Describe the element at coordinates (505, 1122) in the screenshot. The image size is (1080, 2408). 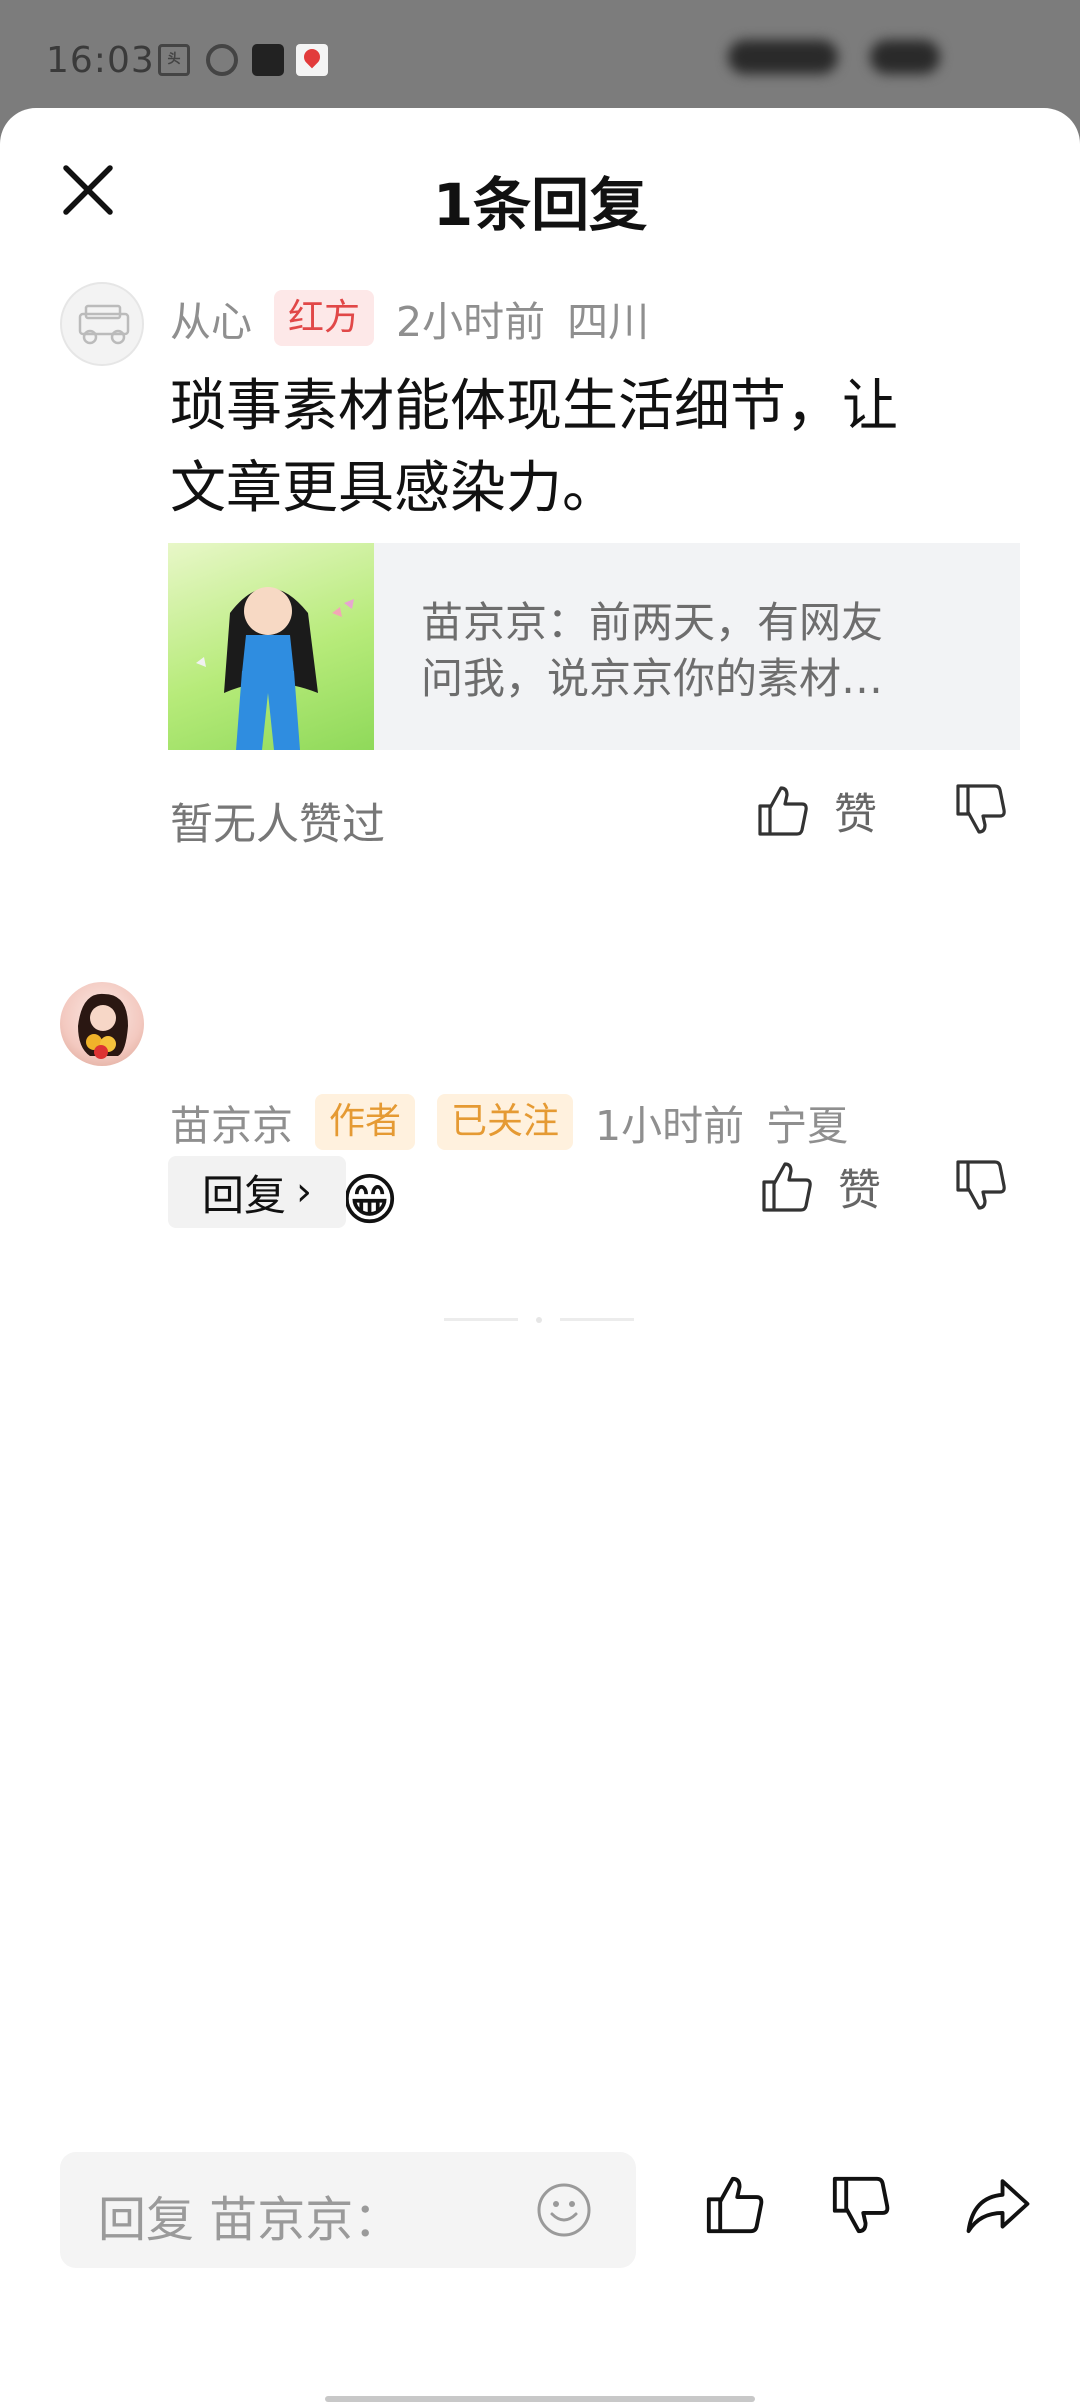
I see `followed-badge: 已关注` at that location.